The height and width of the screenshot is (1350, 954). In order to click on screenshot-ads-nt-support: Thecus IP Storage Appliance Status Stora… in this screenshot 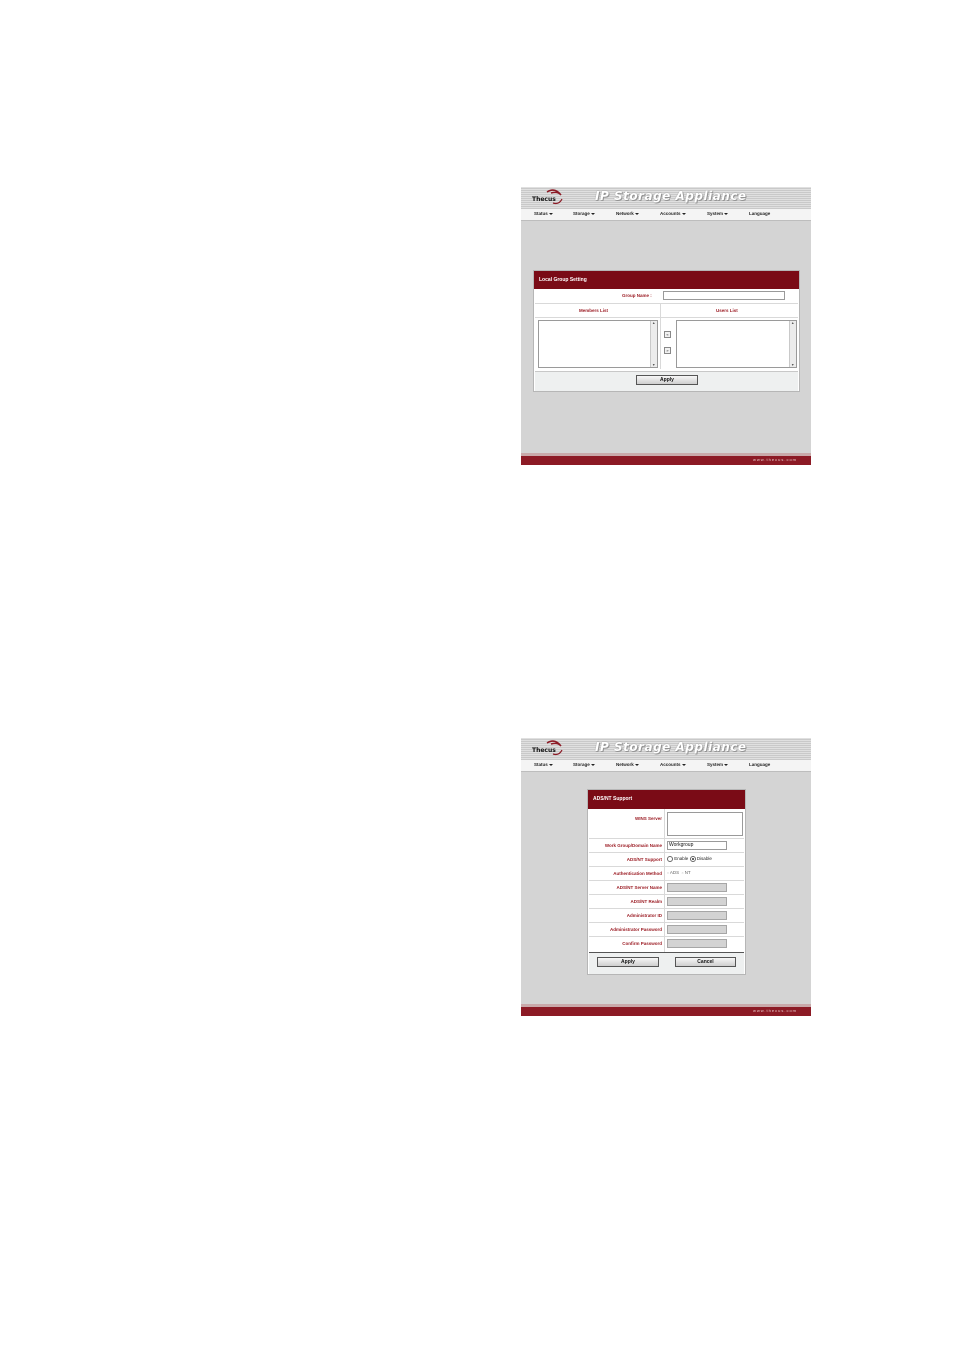, I will do `click(666, 877)`.